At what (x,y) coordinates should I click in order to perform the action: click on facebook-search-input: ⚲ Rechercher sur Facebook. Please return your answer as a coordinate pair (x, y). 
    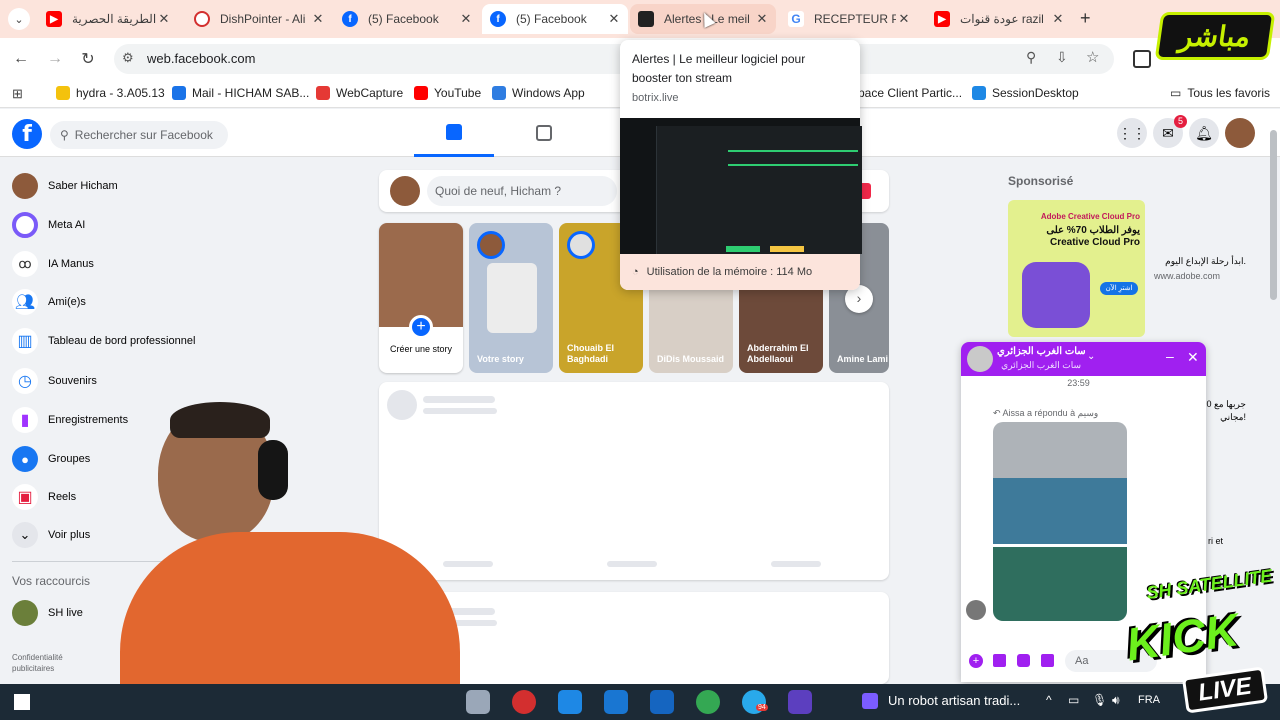
    Looking at the image, I should click on (139, 135).